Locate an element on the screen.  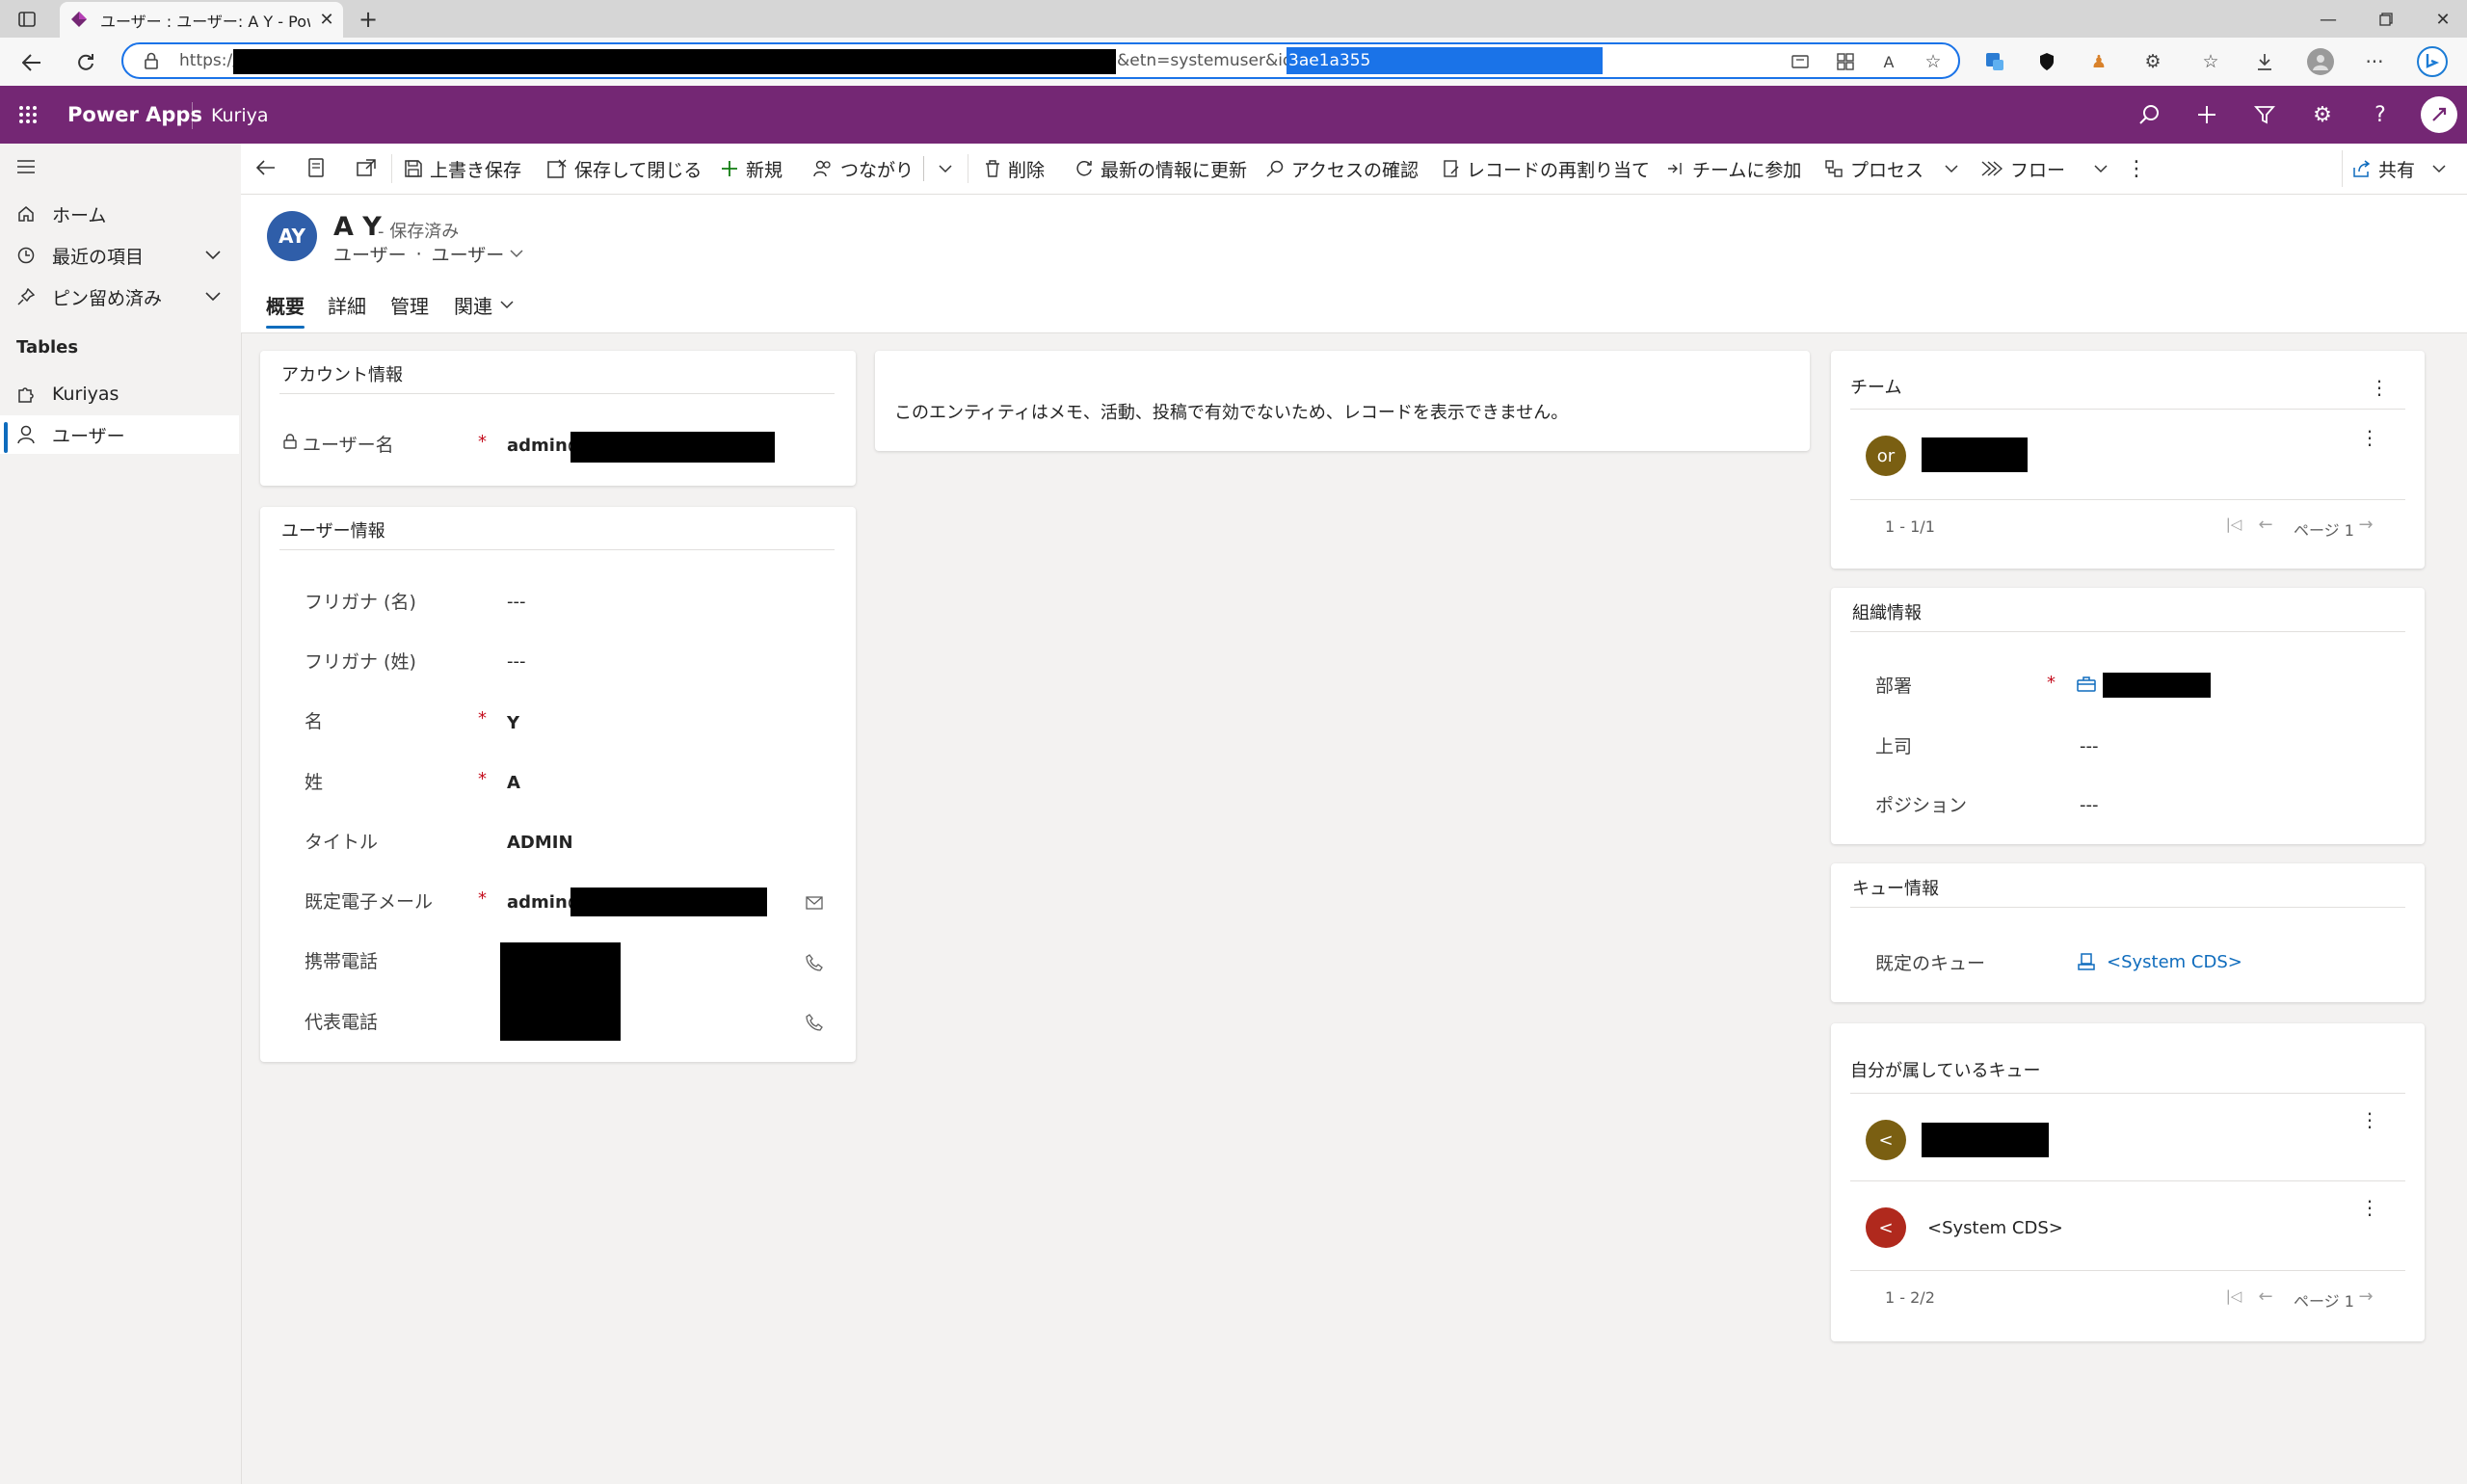
section-title: 自分が属しているキュー is located at coordinates (1945, 1071).